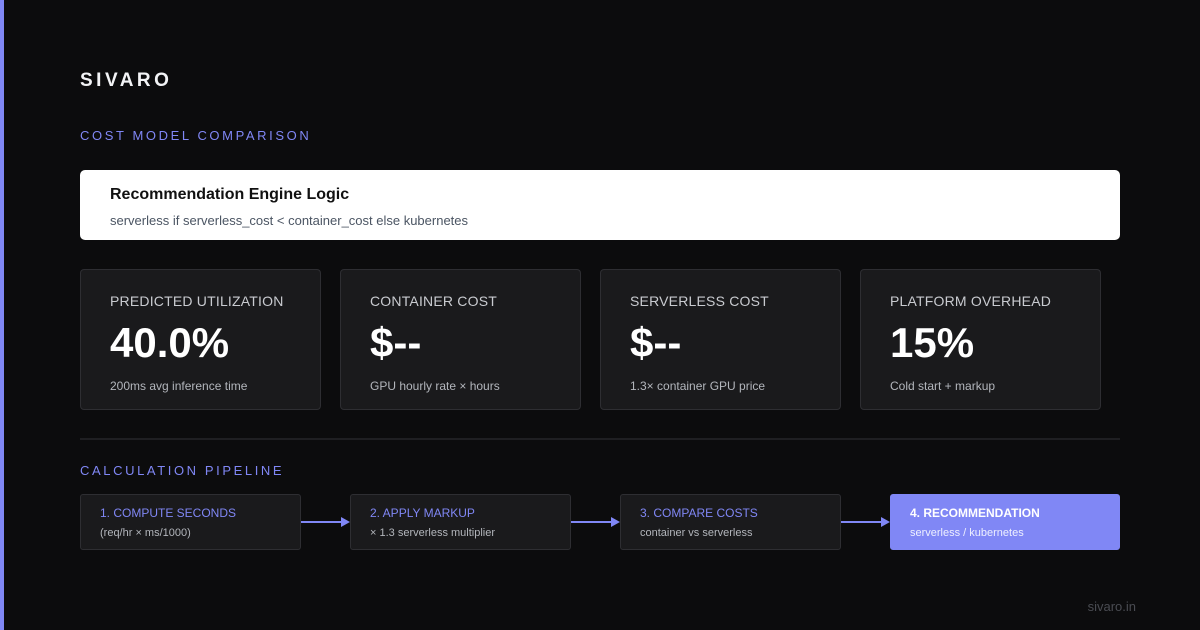 This screenshot has height=630, width=1200. I want to click on metric-label: PREDICTED UTILIZATION, so click(197, 301).